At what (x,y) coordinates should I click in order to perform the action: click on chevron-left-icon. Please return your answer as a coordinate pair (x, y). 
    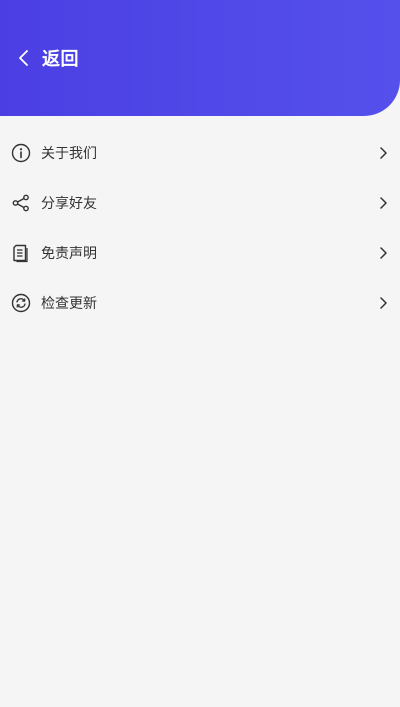
    Looking at the image, I should click on (24, 58).